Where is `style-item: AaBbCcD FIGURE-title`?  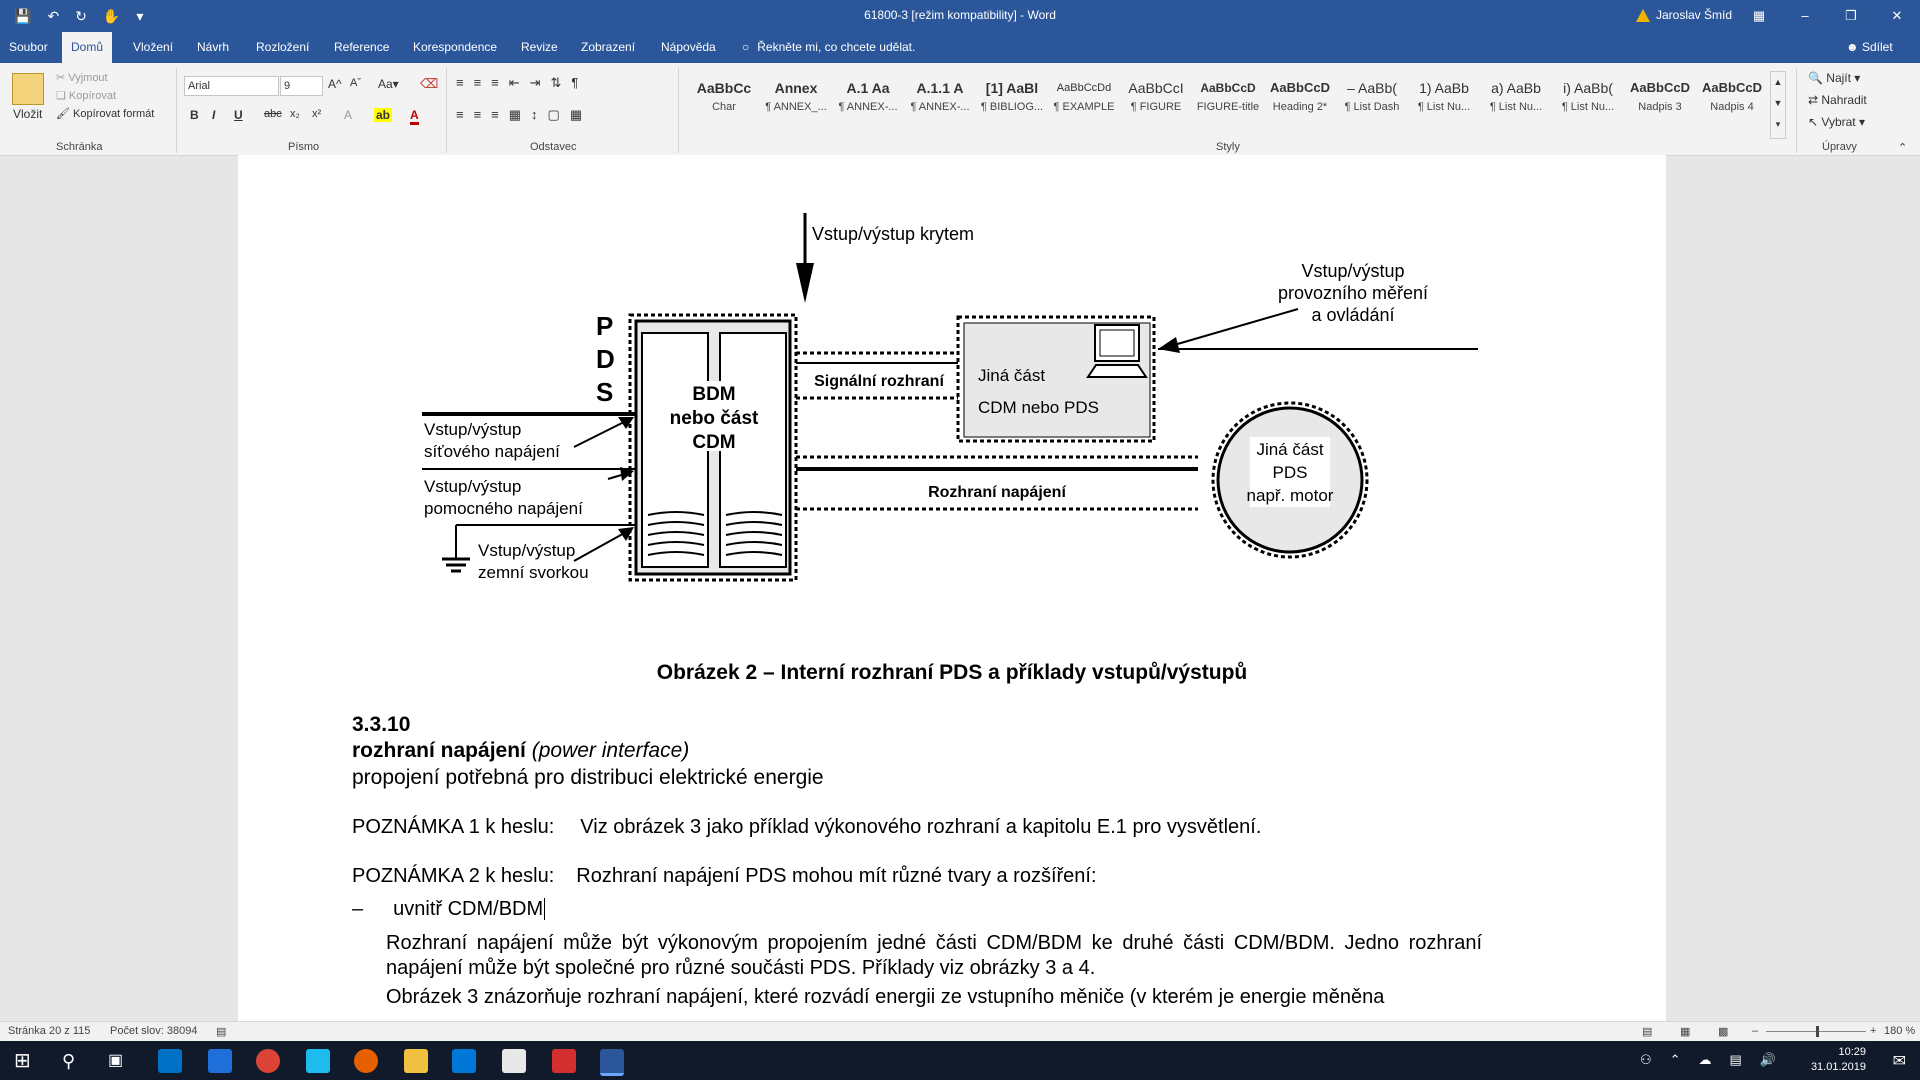 style-item: AaBbCcD FIGURE-title is located at coordinates (1228, 107).